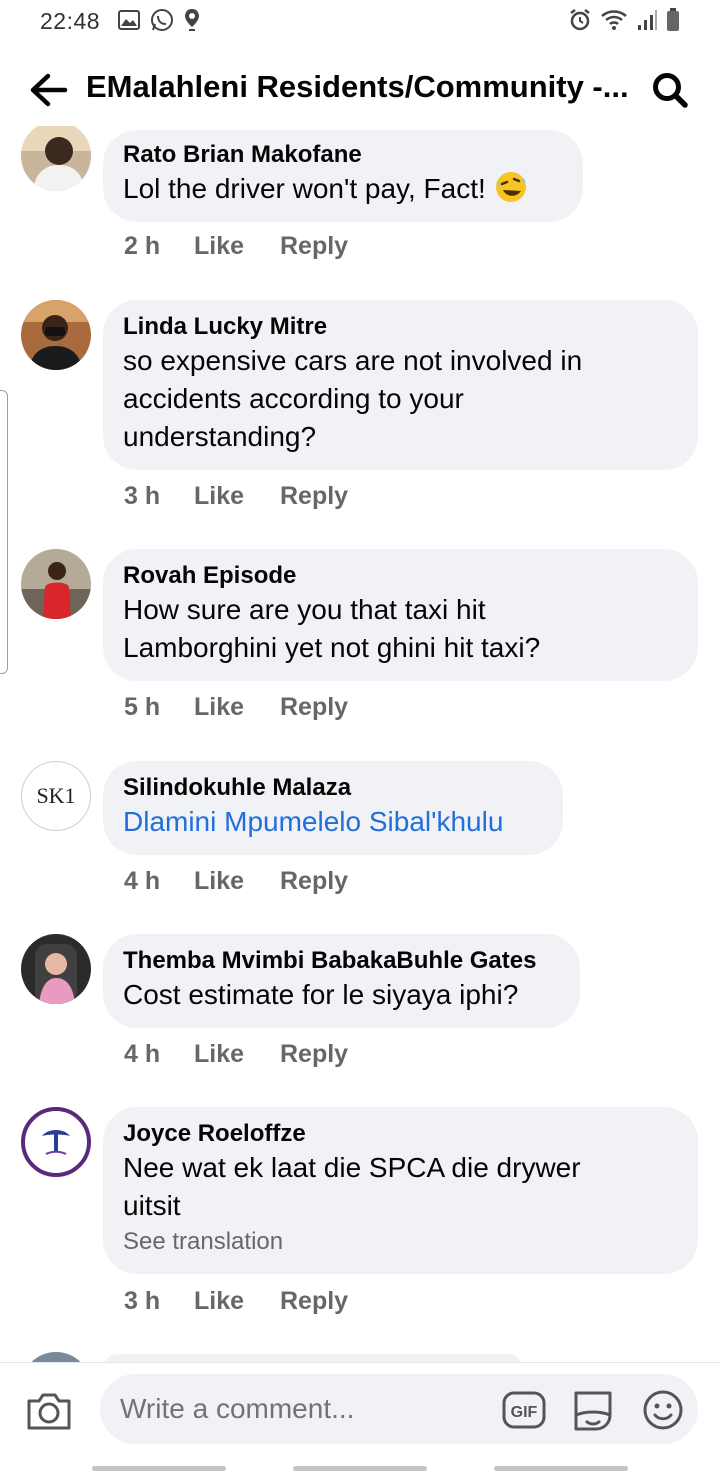 The image size is (720, 1480). I want to click on status-left-icons, so click(159, 22).